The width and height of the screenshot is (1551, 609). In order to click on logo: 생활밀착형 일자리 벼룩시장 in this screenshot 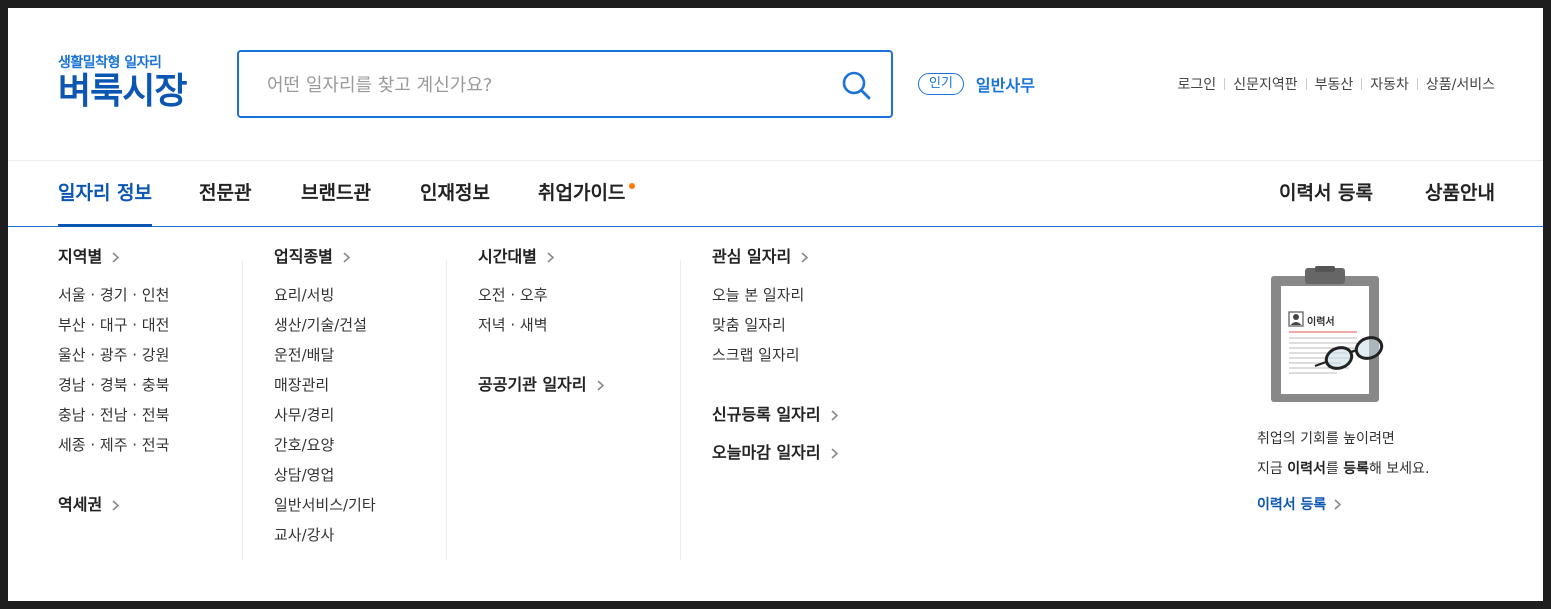, I will do `click(122, 83)`.